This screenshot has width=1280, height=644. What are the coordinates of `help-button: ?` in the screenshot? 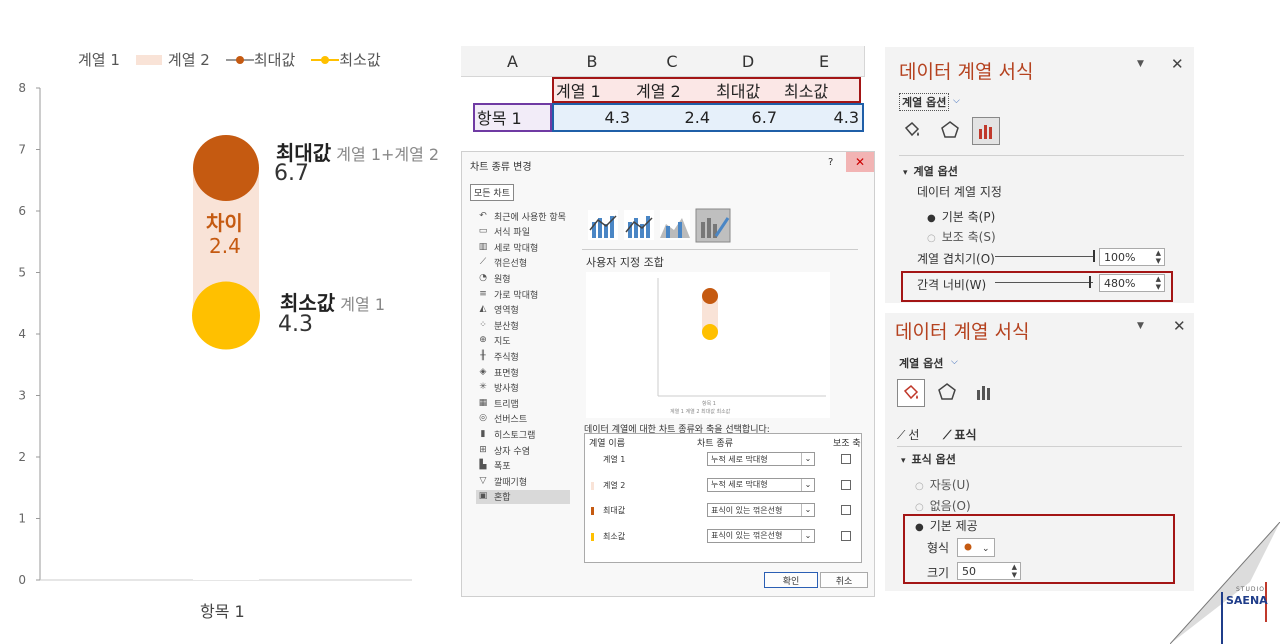 It's located at (830, 162).